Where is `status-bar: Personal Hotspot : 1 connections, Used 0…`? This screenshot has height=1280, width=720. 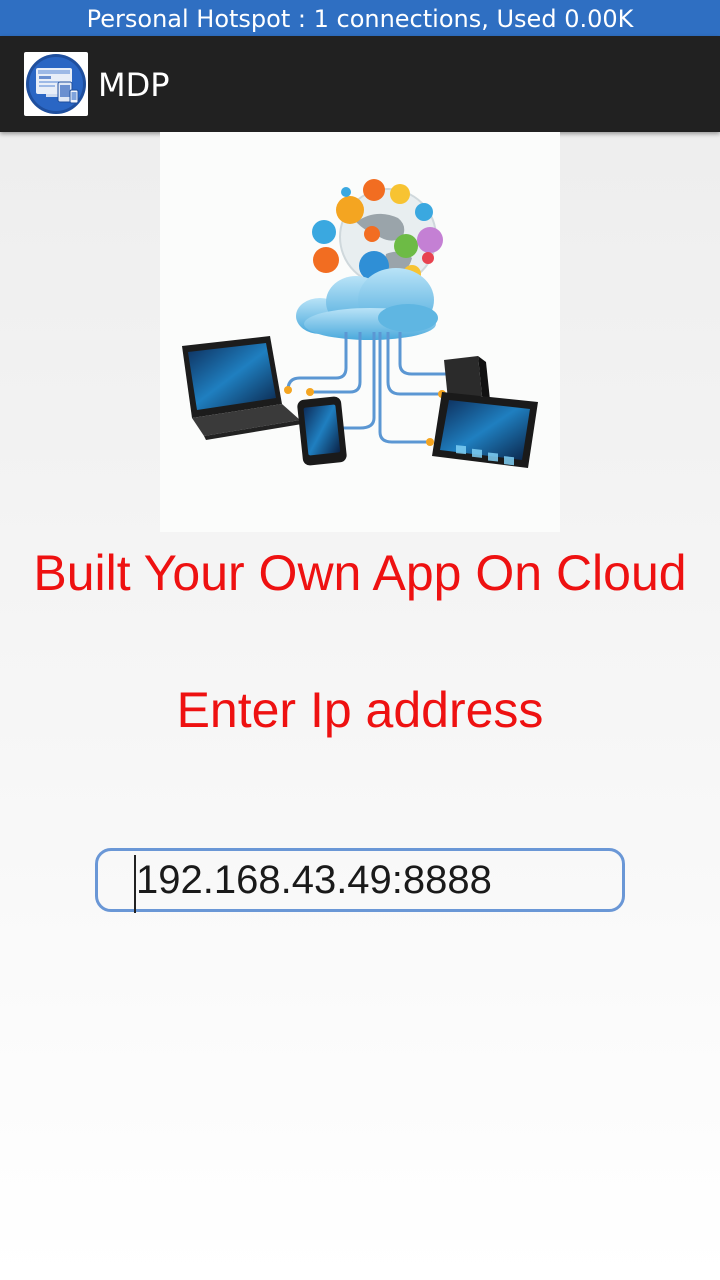 status-bar: Personal Hotspot : 1 connections, Used 0… is located at coordinates (360, 18).